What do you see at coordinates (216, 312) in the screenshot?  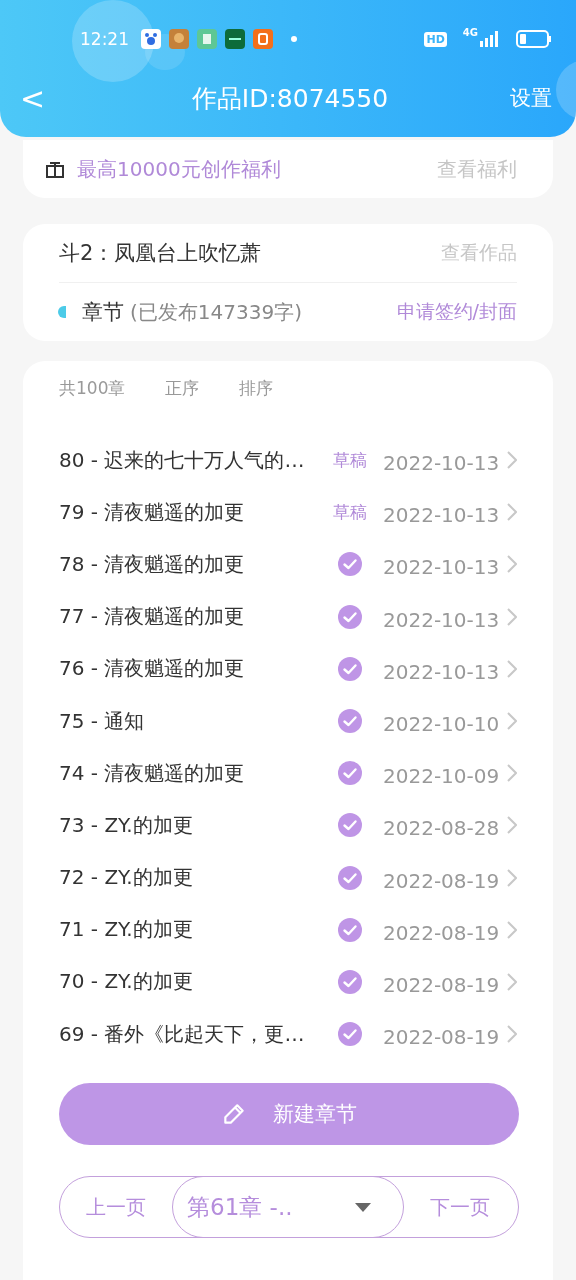 I see `word-count: (已发布147339字)` at bounding box center [216, 312].